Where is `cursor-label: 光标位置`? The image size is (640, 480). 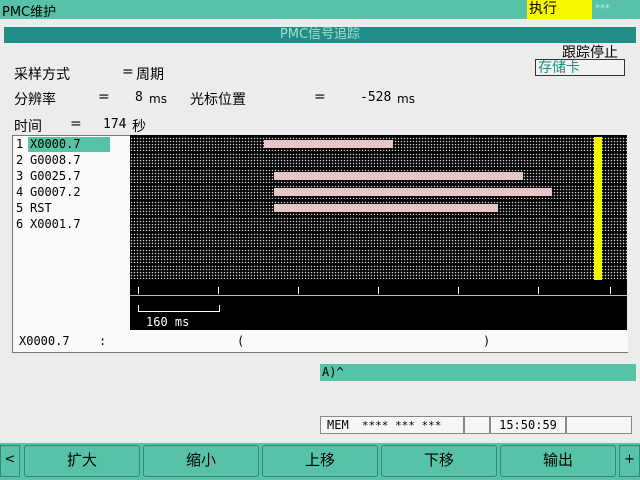
cursor-label: 光标位置 is located at coordinates (218, 100).